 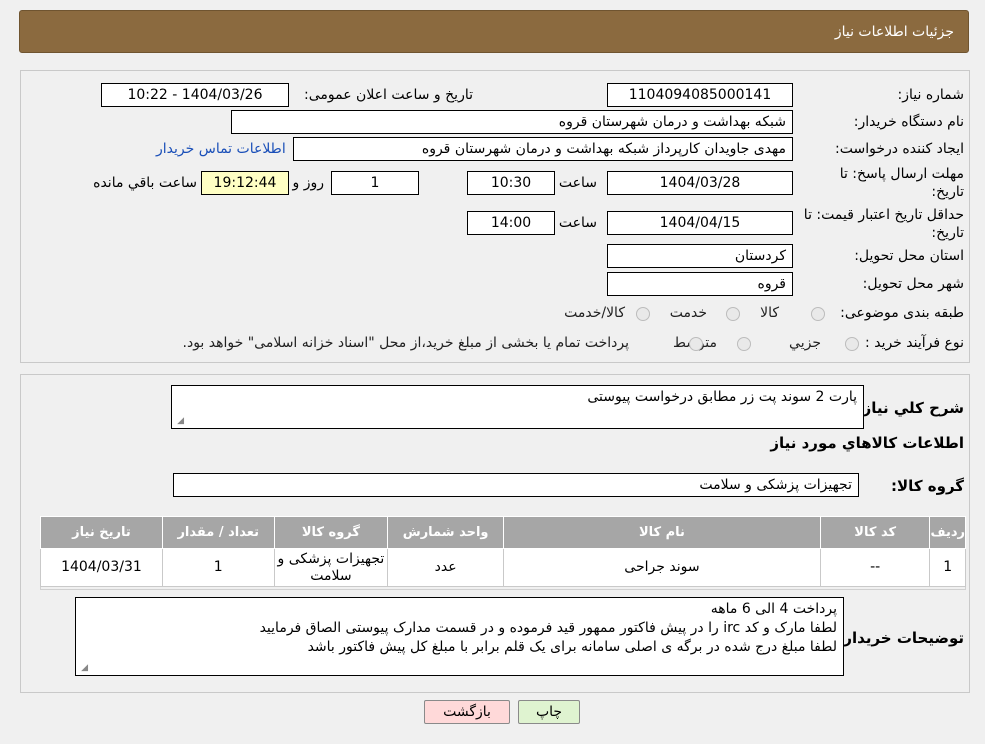 I want to click on validity-date-field: 1404/04/15, so click(x=700, y=223).